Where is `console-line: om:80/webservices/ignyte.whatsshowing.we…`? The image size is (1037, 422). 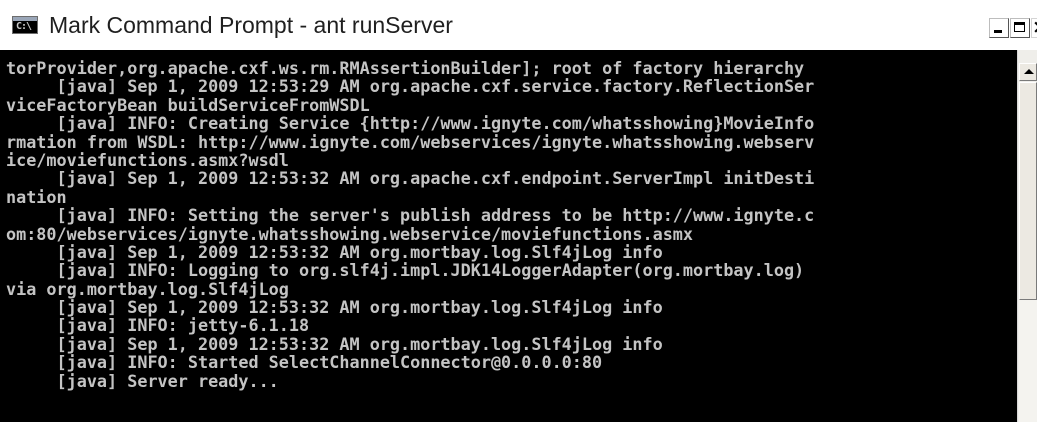 console-line: om:80/webservices/ignyte.whatsshowing.we… is located at coordinates (350, 233).